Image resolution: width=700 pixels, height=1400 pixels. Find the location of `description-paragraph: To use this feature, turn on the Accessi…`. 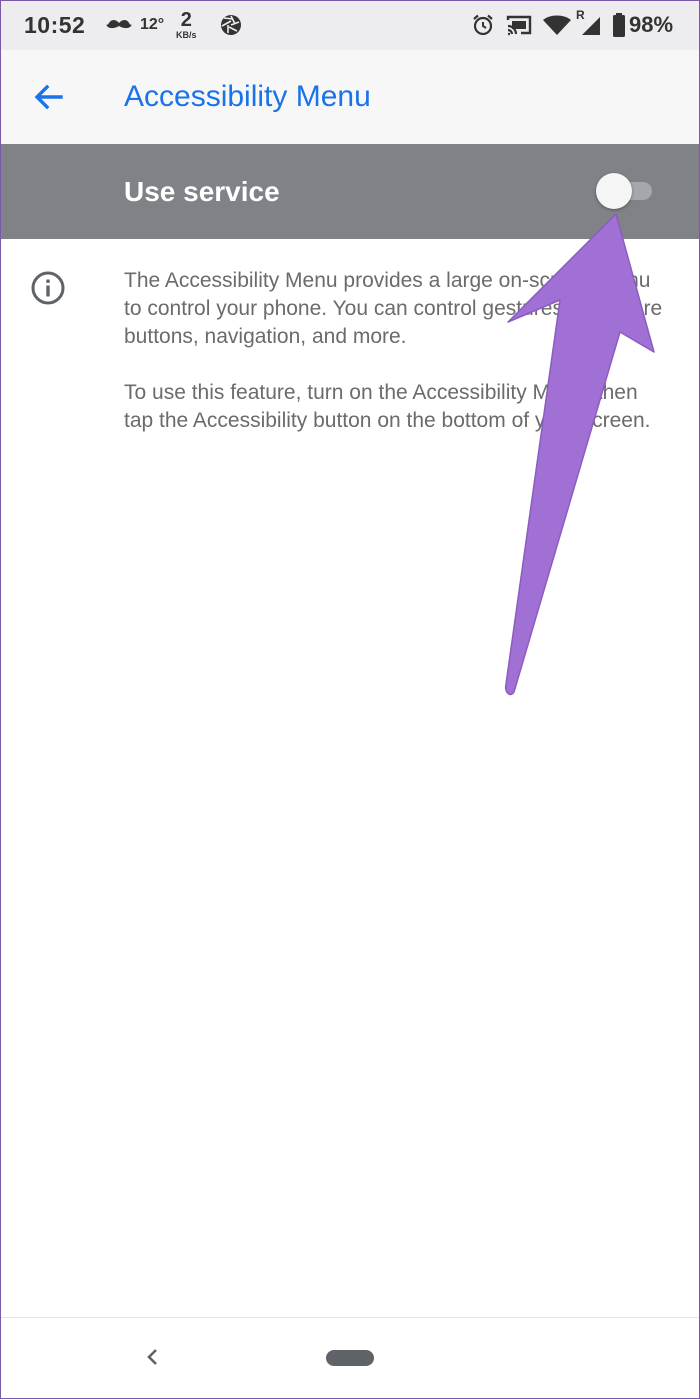

description-paragraph: To use this feature, turn on the Accessi… is located at coordinates (387, 406).